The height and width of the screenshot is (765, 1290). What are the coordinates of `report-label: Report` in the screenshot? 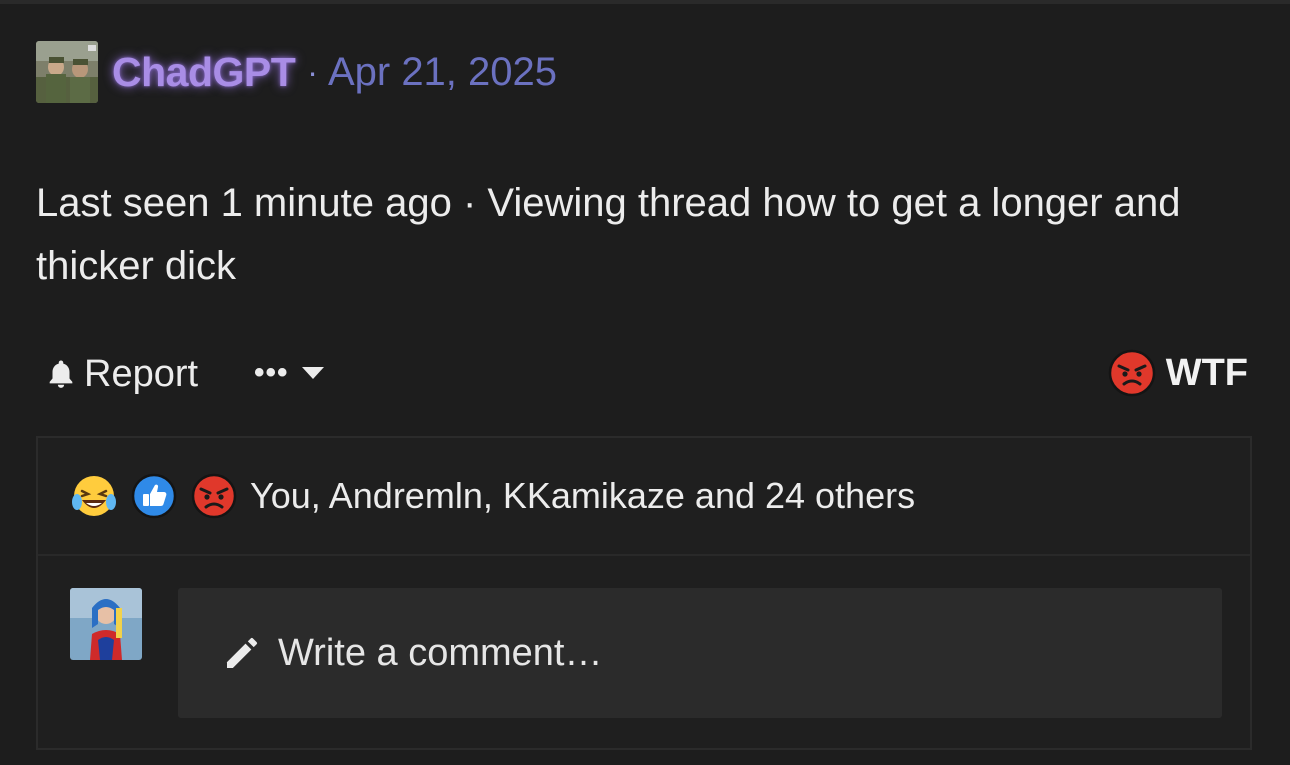 It's located at (141, 373).